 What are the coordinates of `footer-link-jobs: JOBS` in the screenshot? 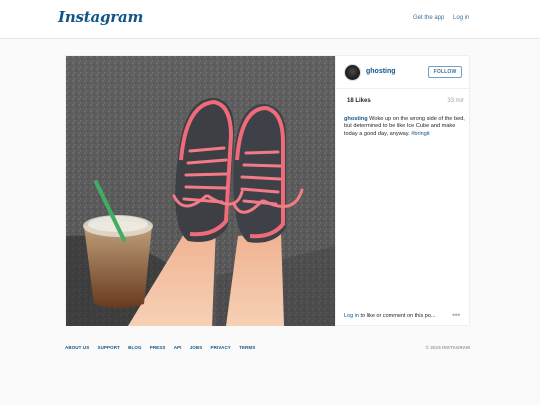 It's located at (196, 347).